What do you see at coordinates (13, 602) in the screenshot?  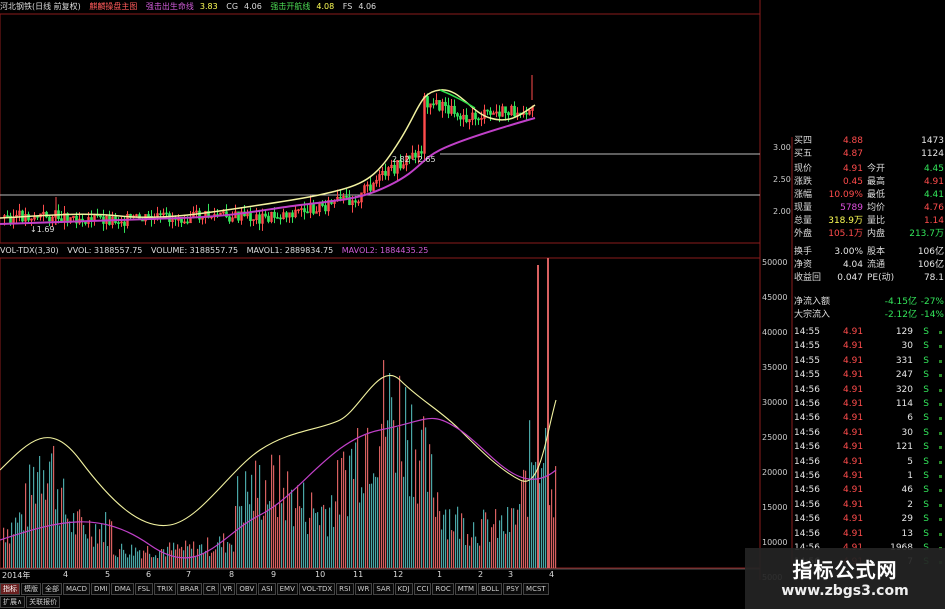 I see `bottom-tab: 扩展∧` at bounding box center [13, 602].